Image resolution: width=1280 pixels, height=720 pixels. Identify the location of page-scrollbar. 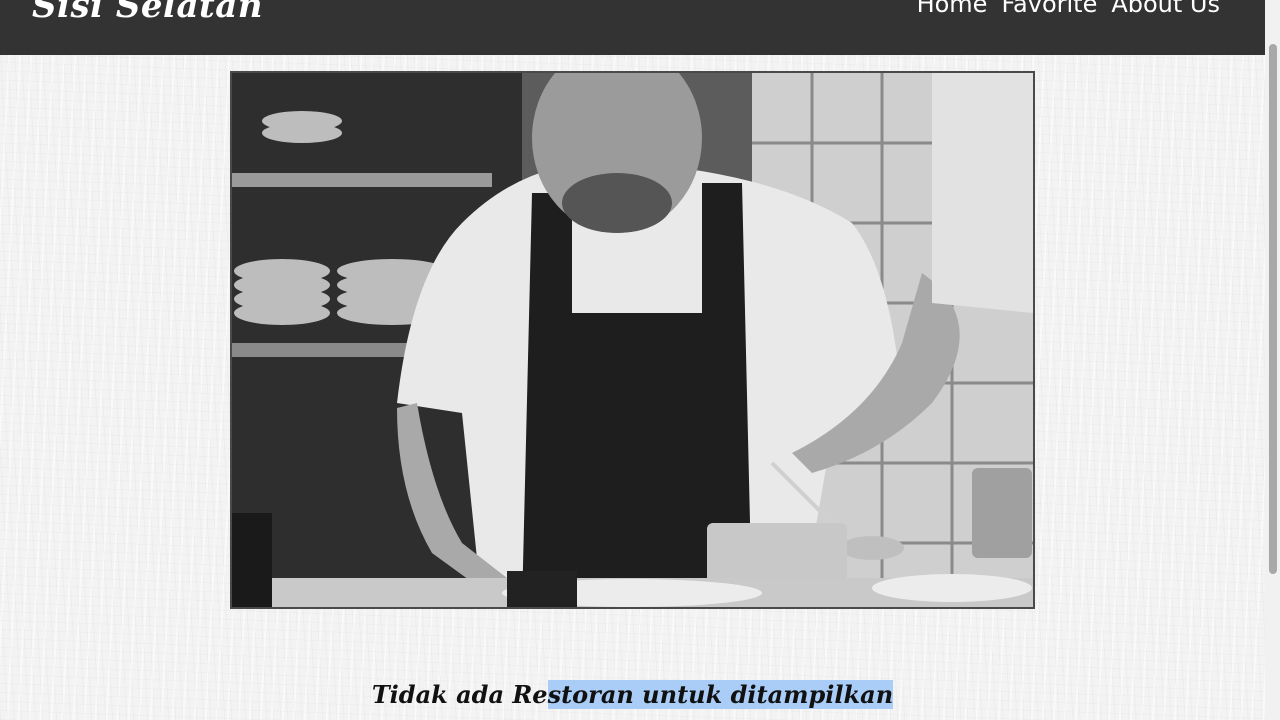
(1272, 360).